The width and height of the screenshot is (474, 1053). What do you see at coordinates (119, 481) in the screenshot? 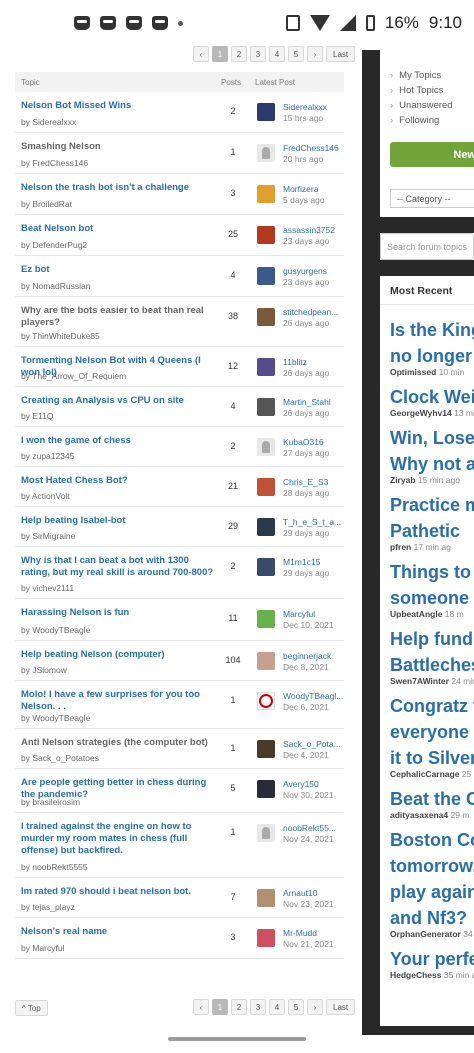
I see `topic-title-link: Most Hated Chess Bot?` at bounding box center [119, 481].